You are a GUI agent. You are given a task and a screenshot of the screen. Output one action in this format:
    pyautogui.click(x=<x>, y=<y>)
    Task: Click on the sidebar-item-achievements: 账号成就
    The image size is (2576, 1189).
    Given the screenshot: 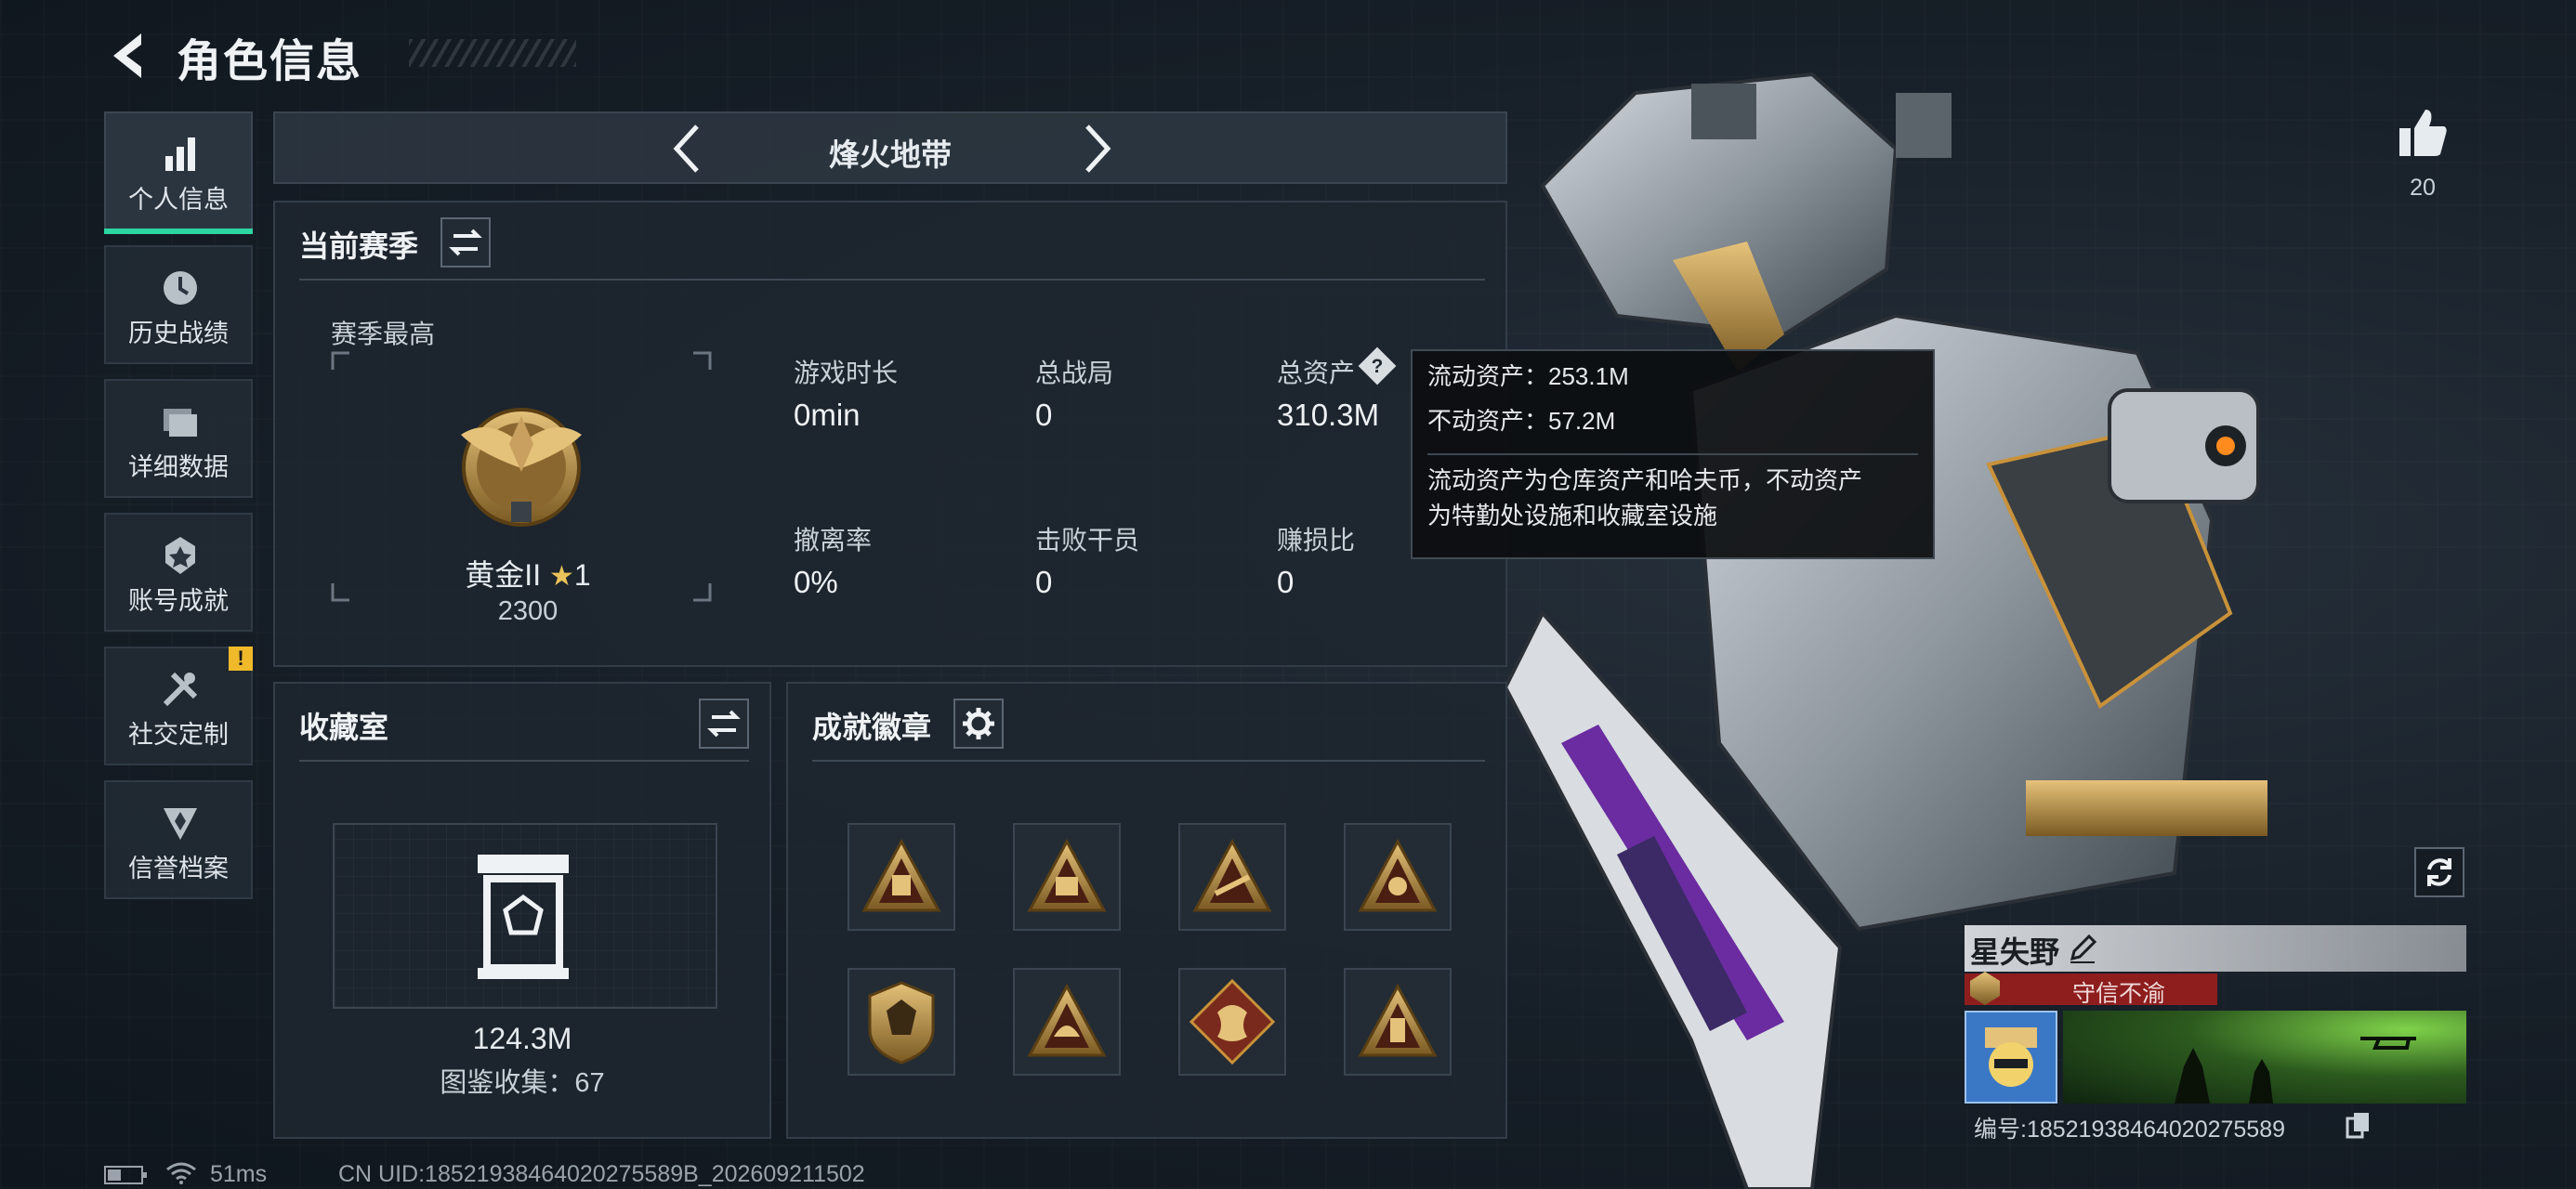 What is the action you would take?
    pyautogui.click(x=178, y=572)
    